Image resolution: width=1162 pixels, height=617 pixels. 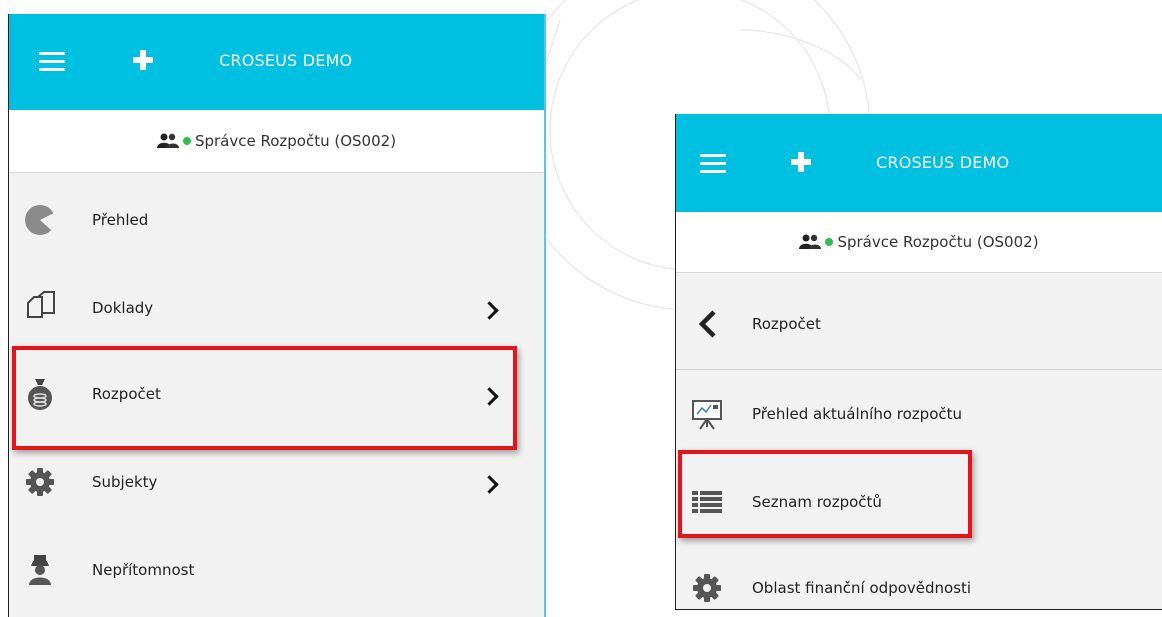 I want to click on absence-icon, so click(x=40, y=570).